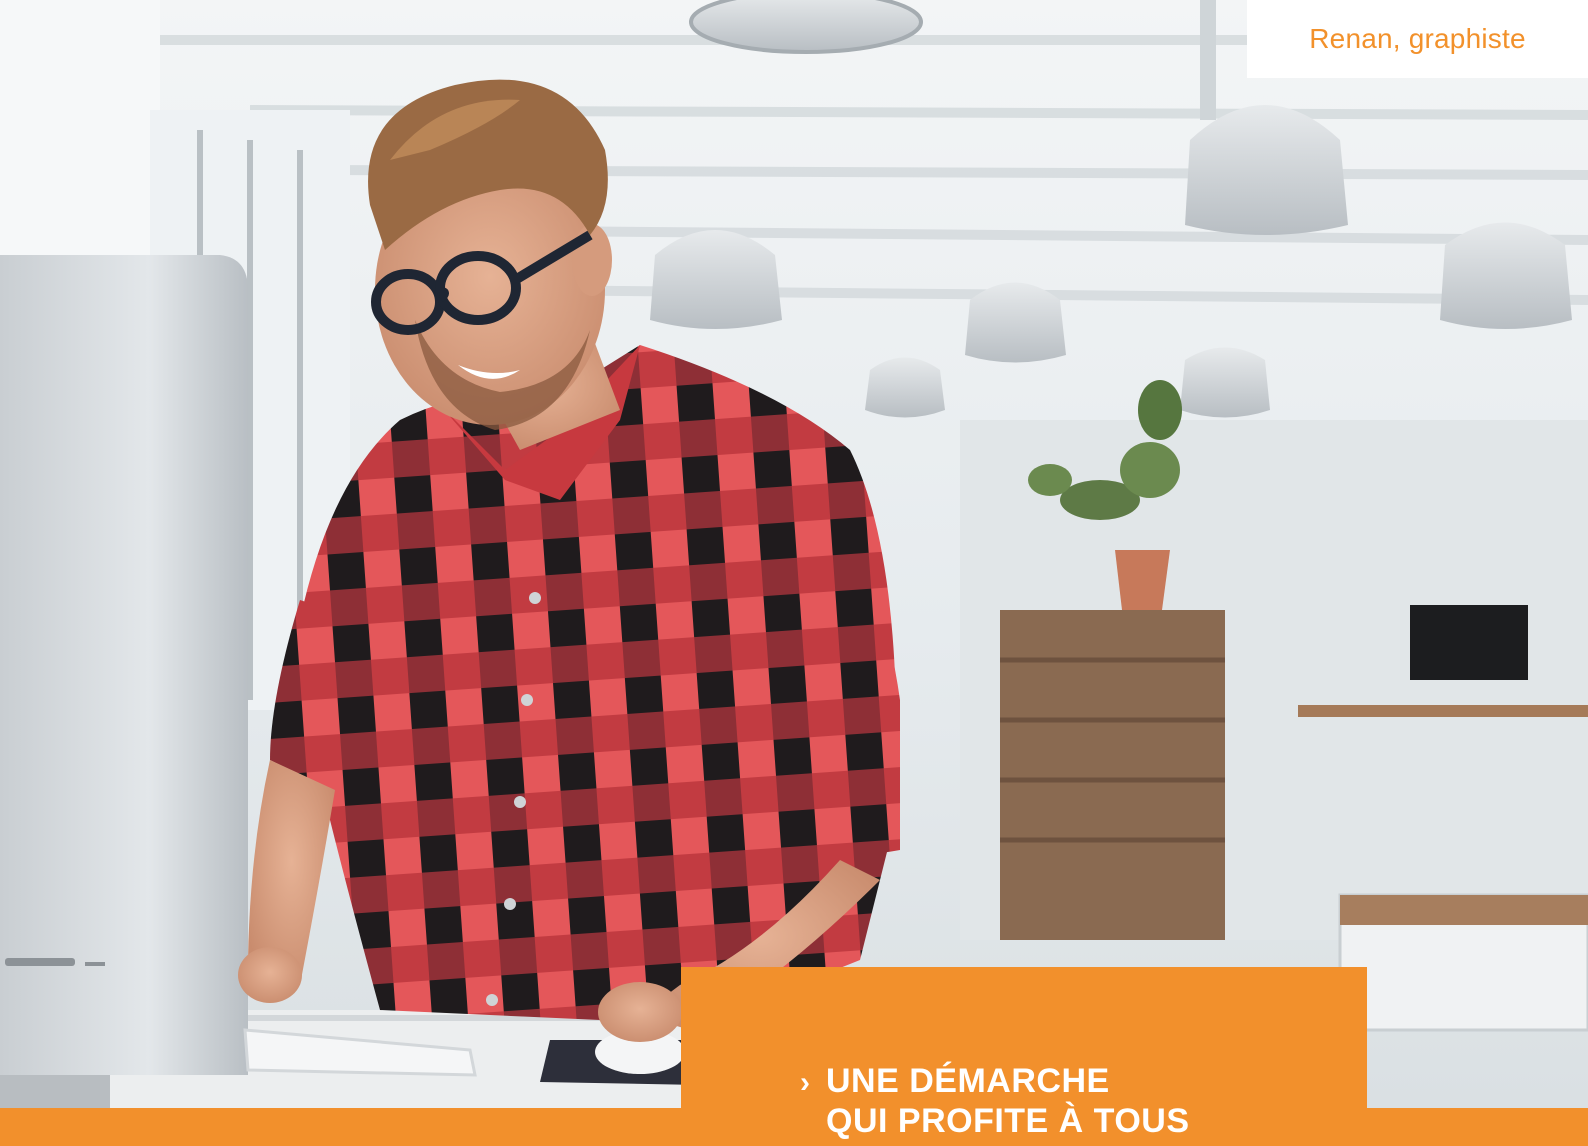 This screenshot has width=1588, height=1146. What do you see at coordinates (968, 1081) in the screenshot?
I see `headline-line-1: UNE DÉMARCHE` at bounding box center [968, 1081].